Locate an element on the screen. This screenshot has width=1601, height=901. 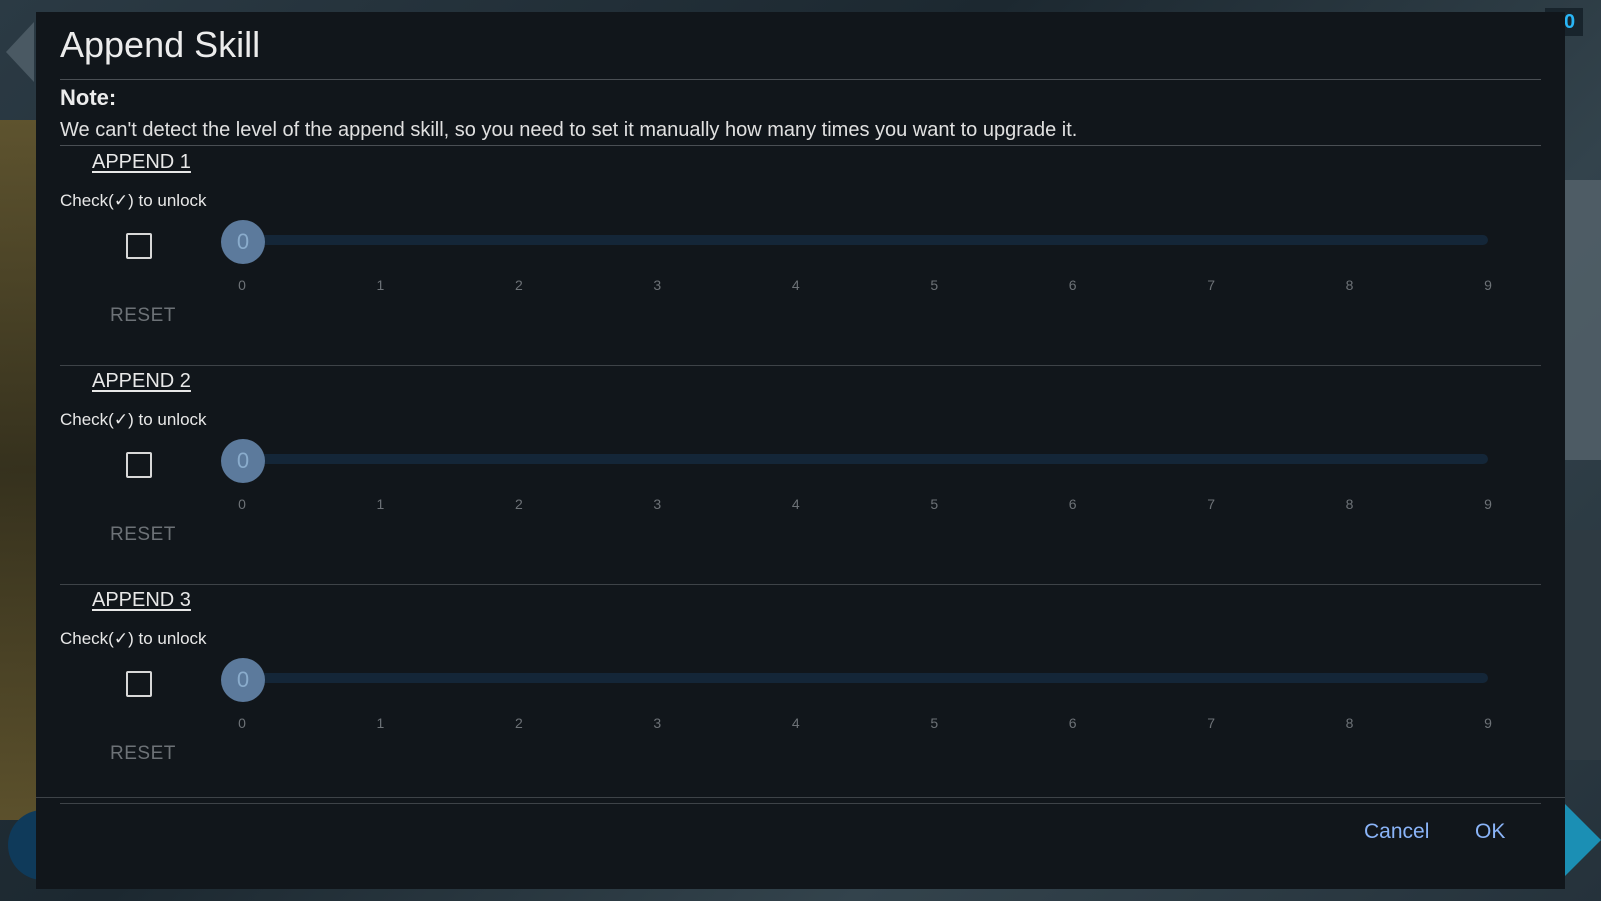
cancel-button: Cancel is located at coordinates (1396, 832).